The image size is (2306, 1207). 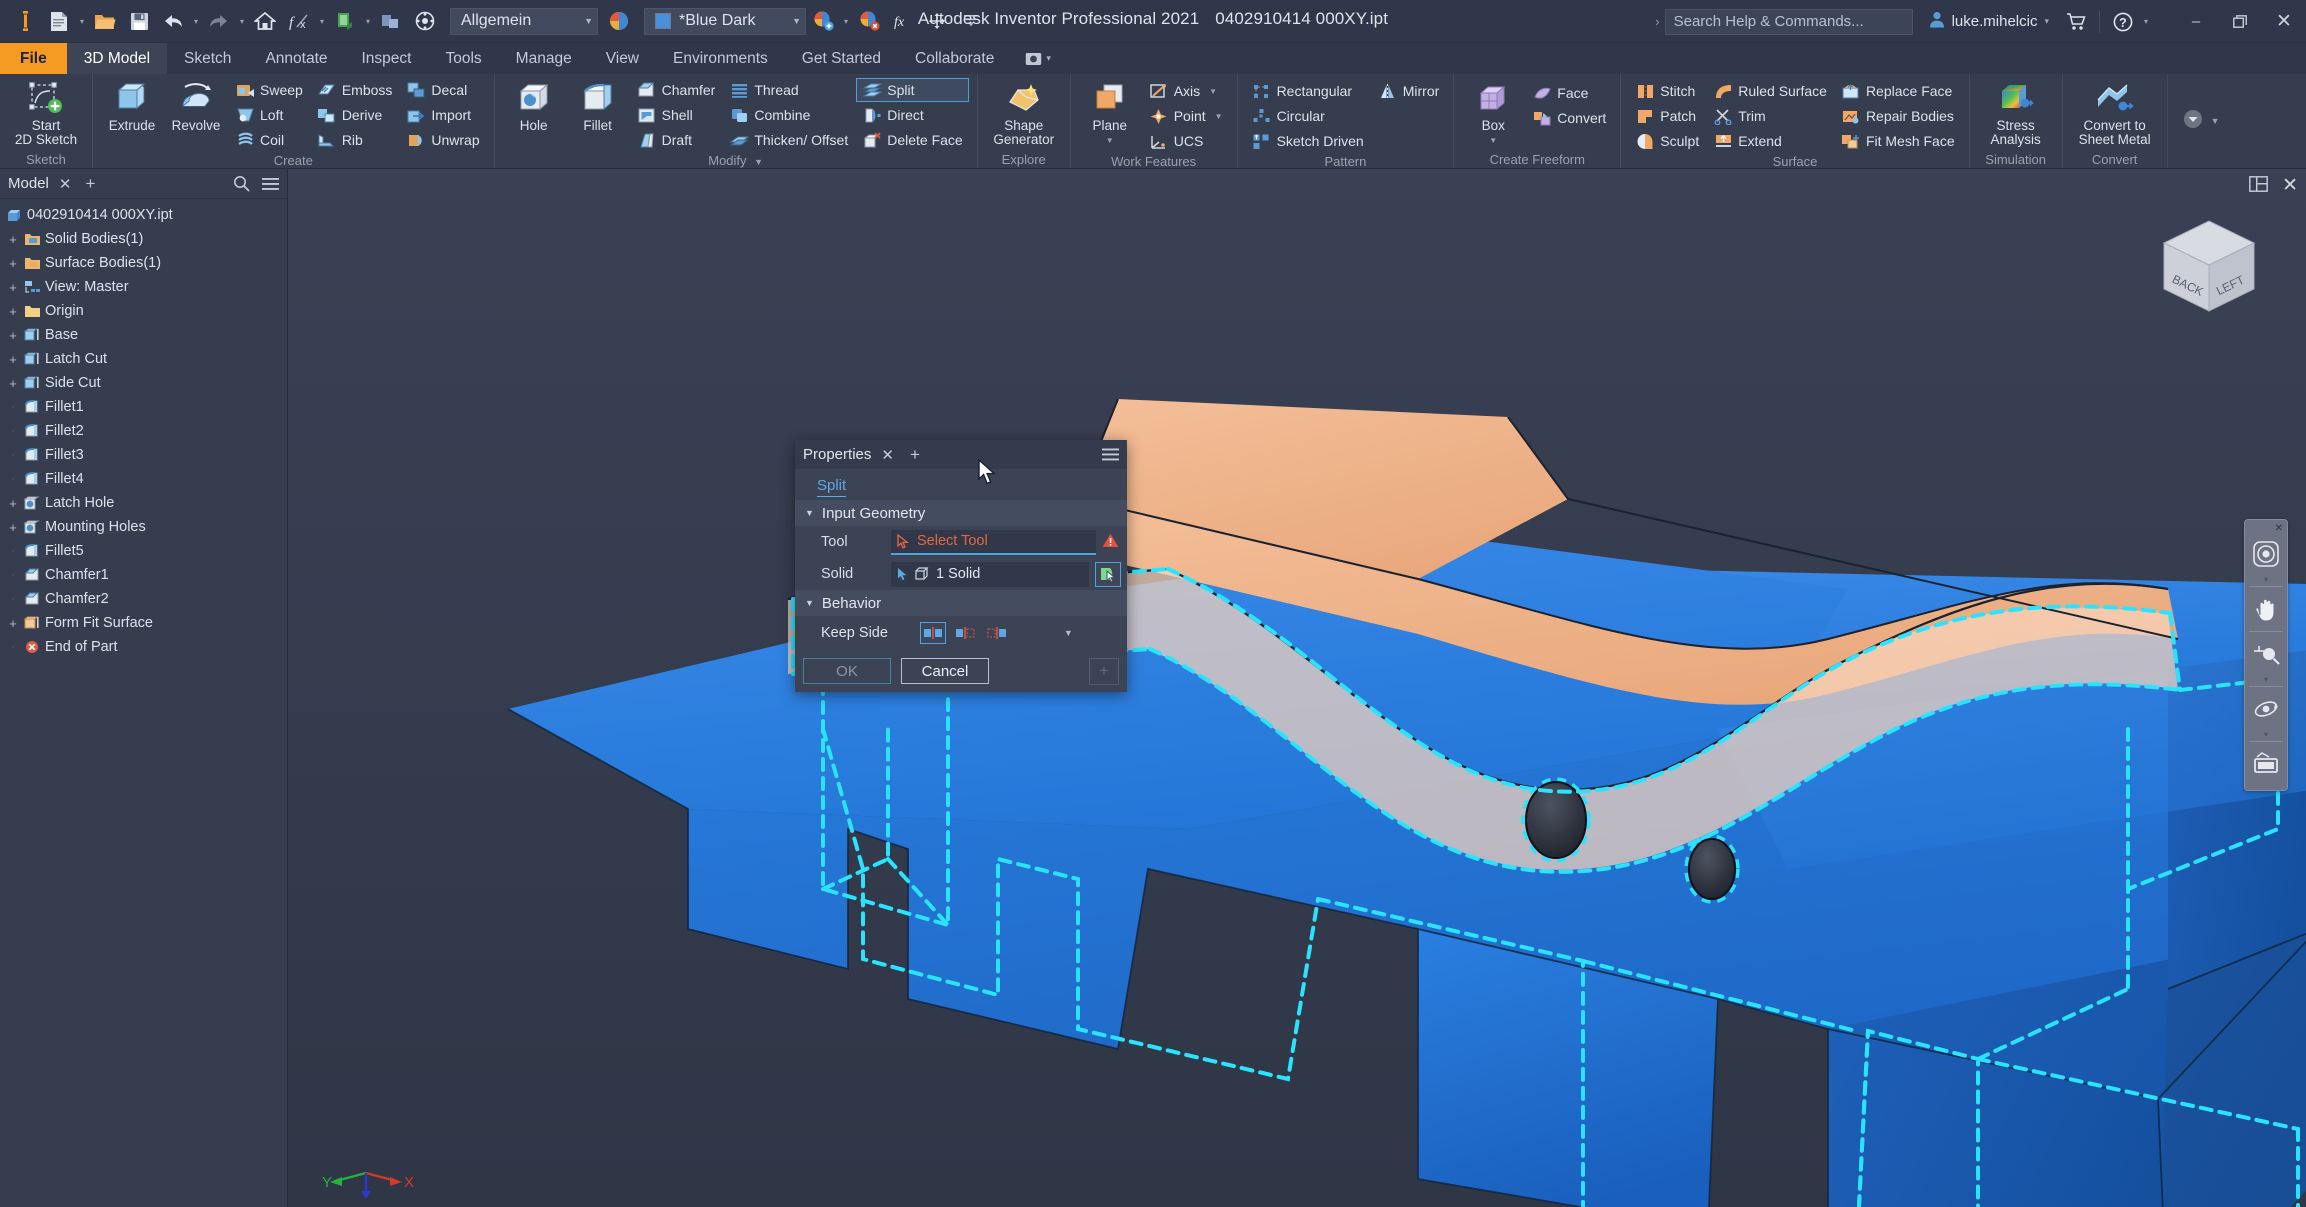 I want to click on search-icon, so click(x=241, y=183).